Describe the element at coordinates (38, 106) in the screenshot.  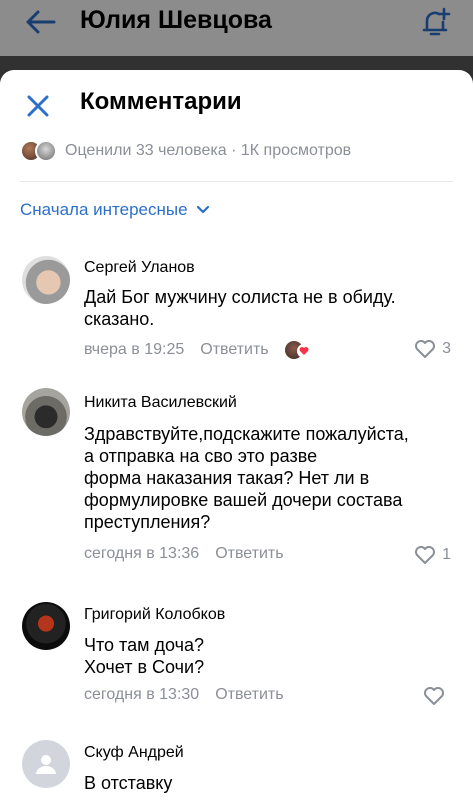
I see `close-icon` at that location.